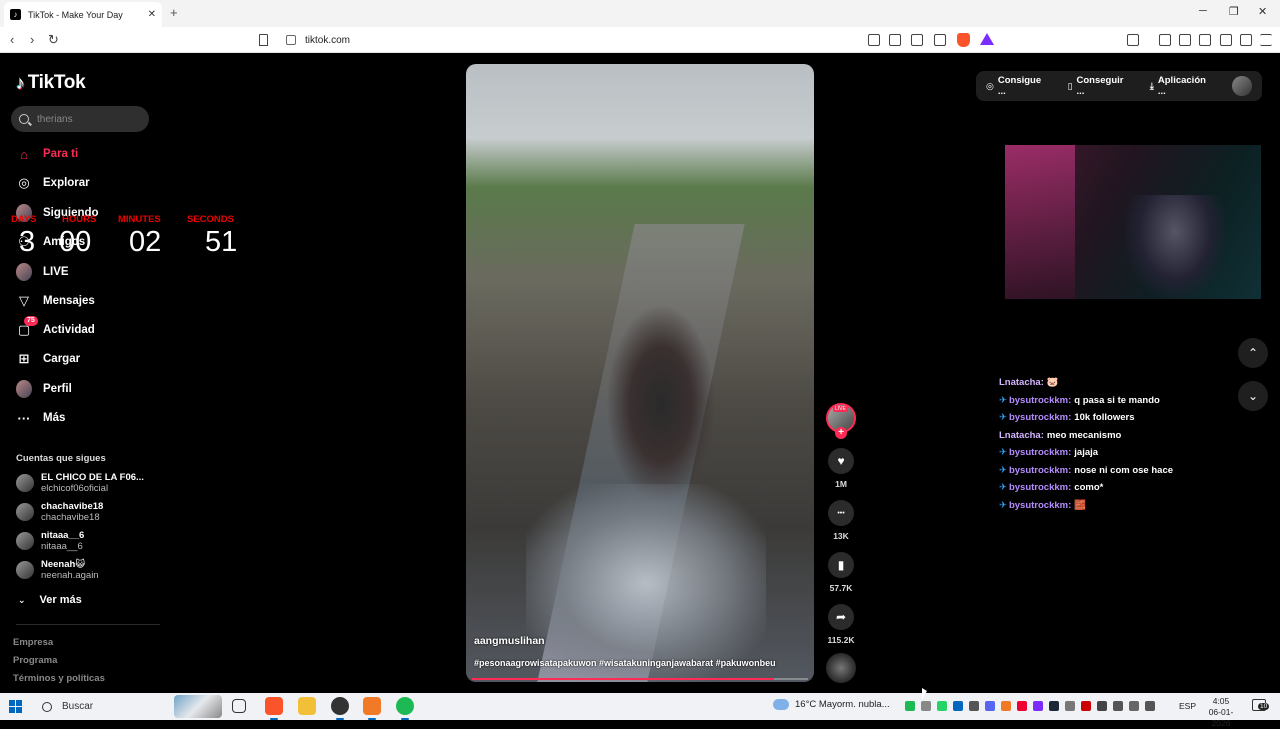 This screenshot has width=1280, height=729. I want to click on new-tab-button: +, so click(174, 12).